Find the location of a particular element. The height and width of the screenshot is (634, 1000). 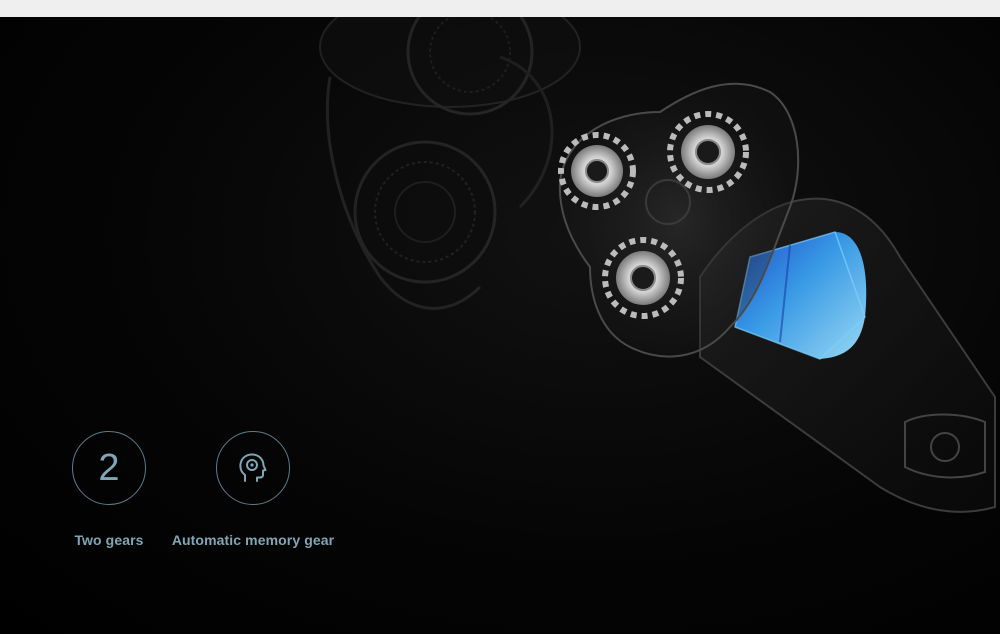

head-profile-icon is located at coordinates (253, 467).